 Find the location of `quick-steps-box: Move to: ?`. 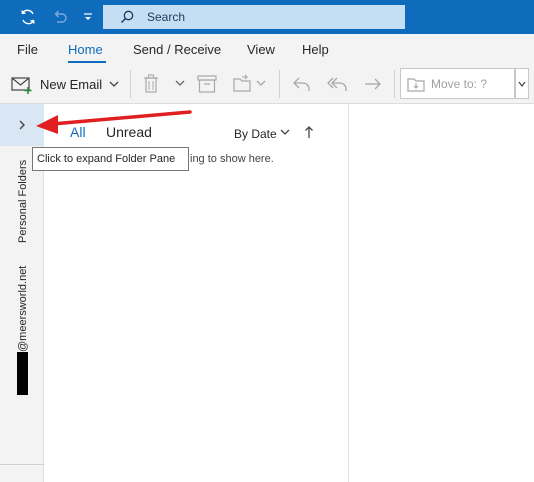

quick-steps-box: Move to: ? is located at coordinates (457, 83).